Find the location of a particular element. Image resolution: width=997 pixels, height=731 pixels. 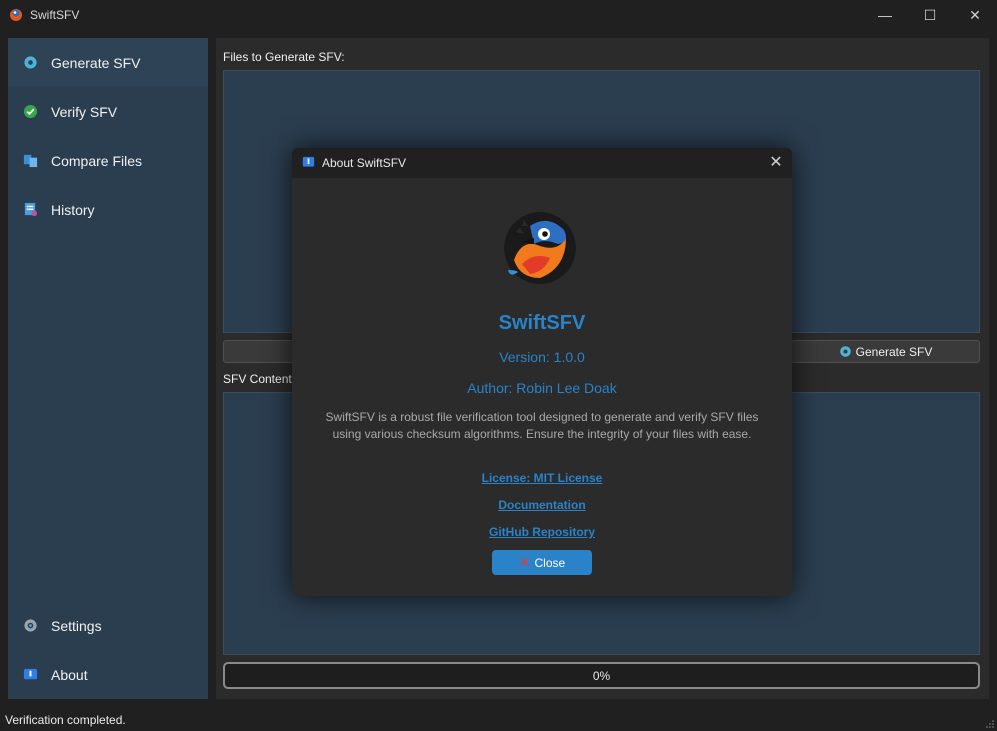

generate-sfv-label: Generate SFV is located at coordinates (894, 351).